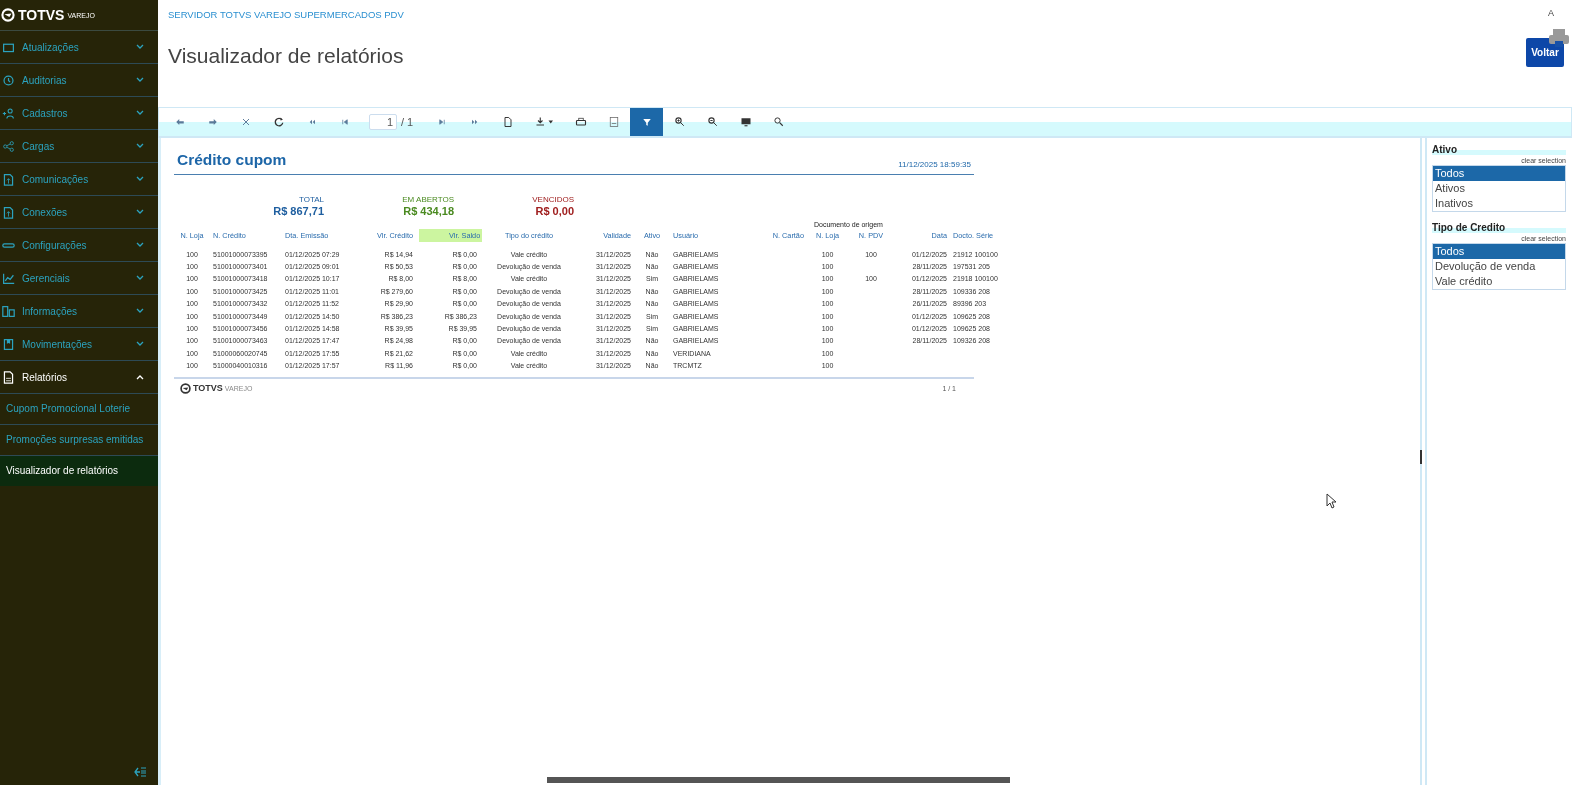 The width and height of the screenshot is (1572, 785). I want to click on summary-value: R$ 434,18, so click(428, 211).